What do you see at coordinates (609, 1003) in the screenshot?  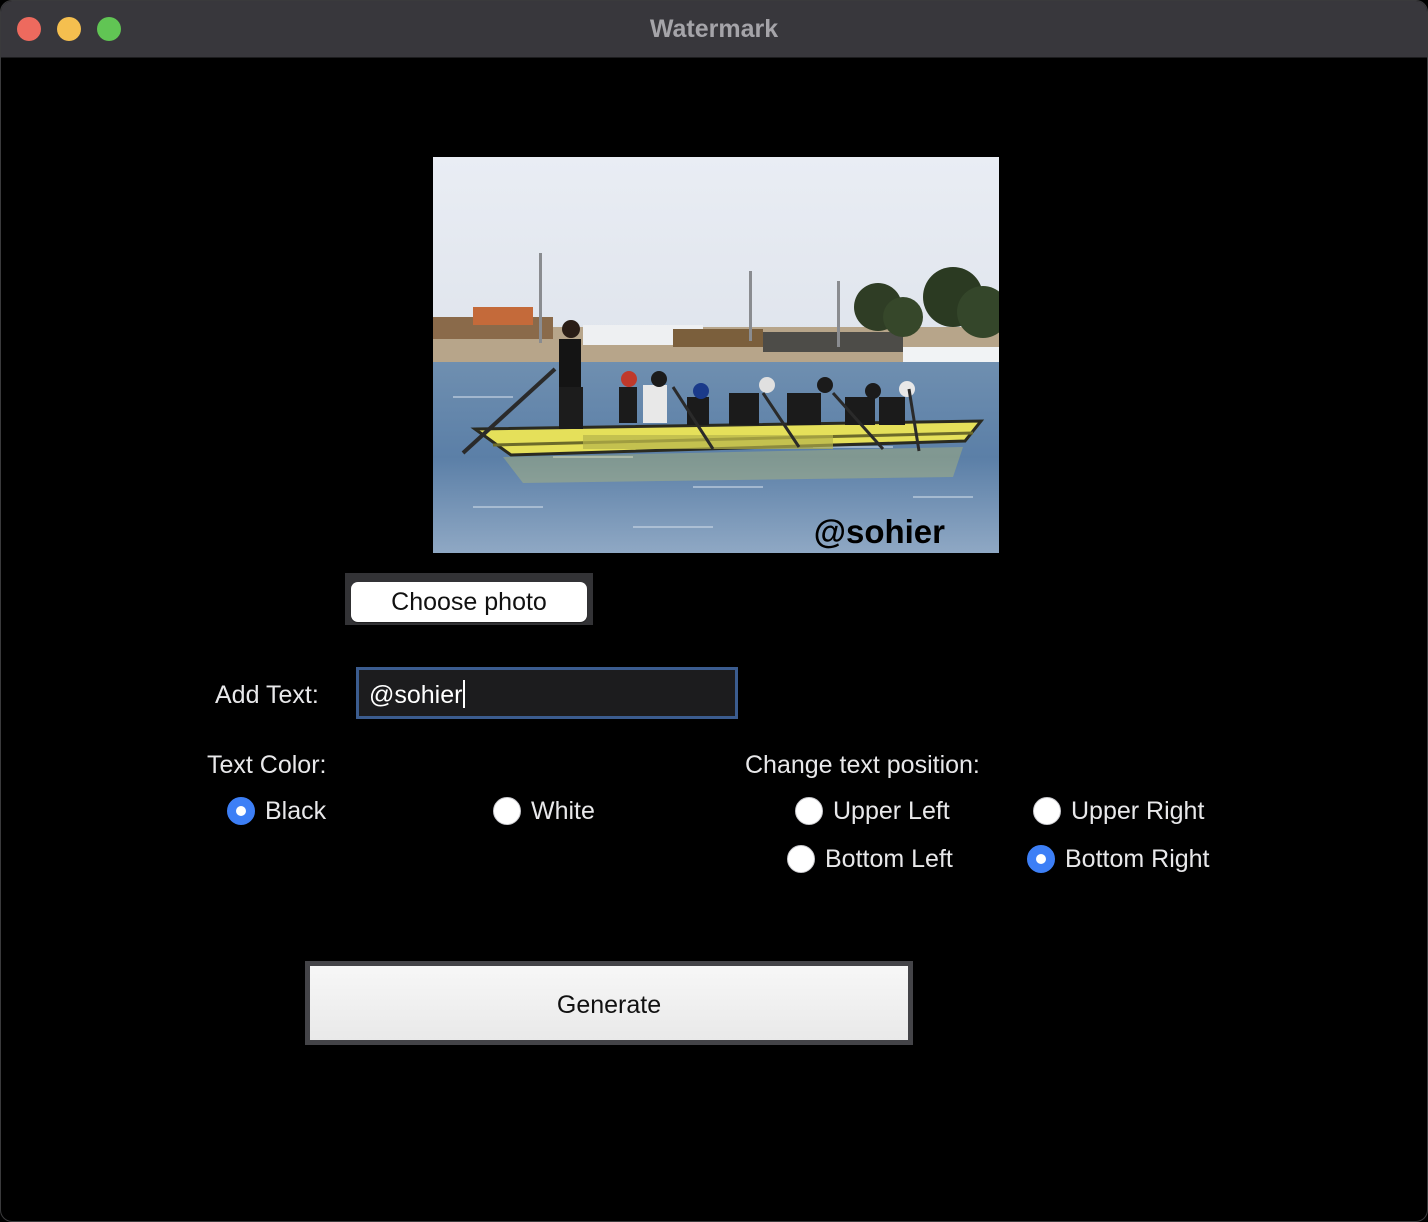 I see `generate-button: Generate` at bounding box center [609, 1003].